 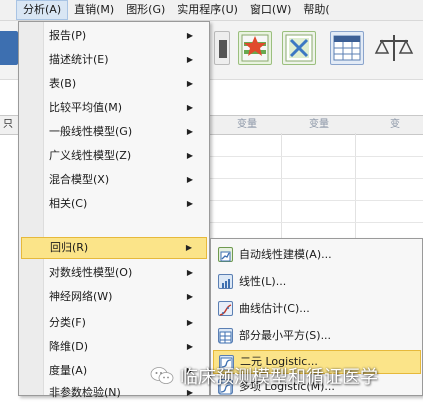 What do you see at coordinates (299, 48) in the screenshot?
I see `split-file-icon` at bounding box center [299, 48].